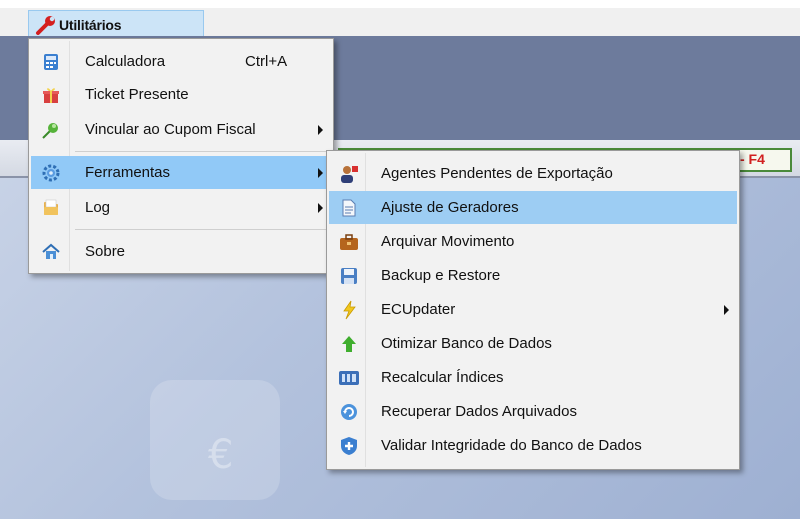 This screenshot has height=519, width=800. Describe the element at coordinates (448, 241) in the screenshot. I see `menu-item-label: Arquivar Movimento` at that location.